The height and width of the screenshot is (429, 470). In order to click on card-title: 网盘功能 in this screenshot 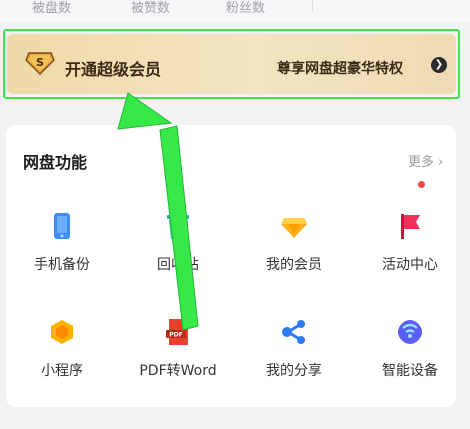, I will do `click(55, 162)`.